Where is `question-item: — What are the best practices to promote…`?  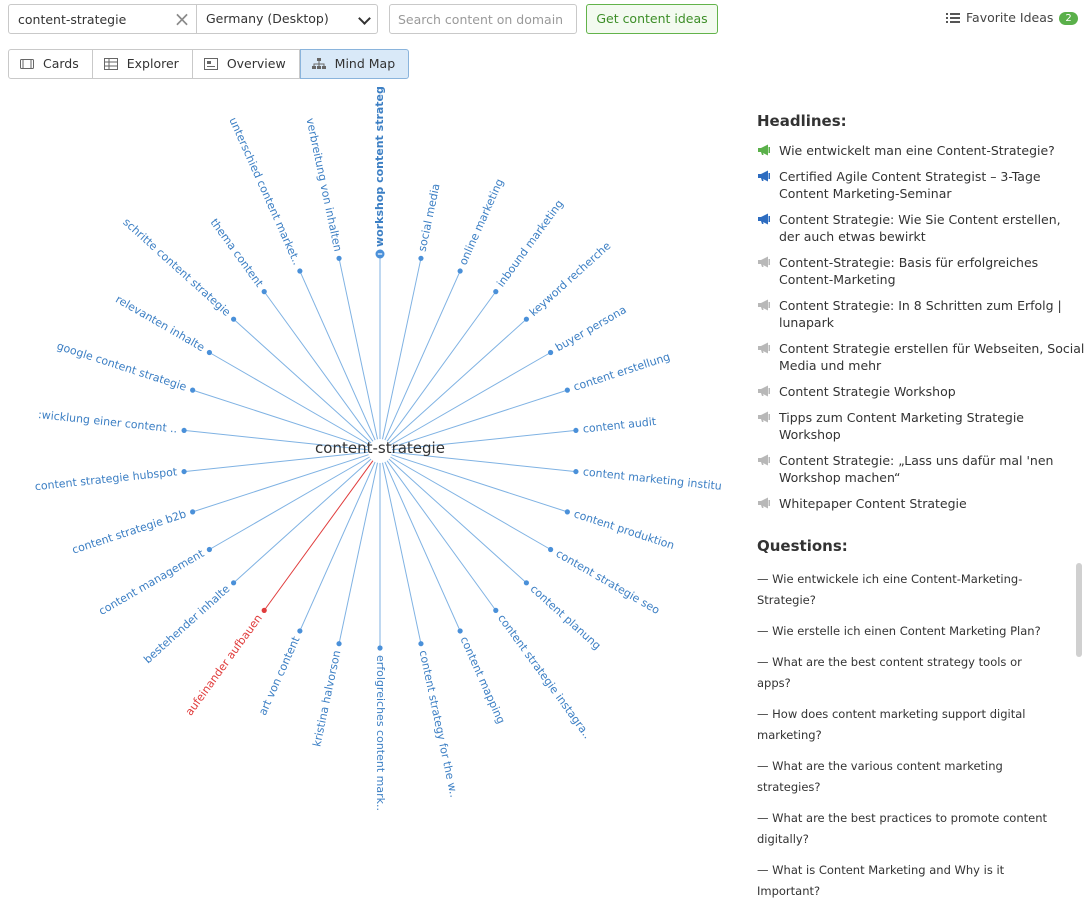
question-item: — What are the best practices to promote… is located at coordinates (907, 829).